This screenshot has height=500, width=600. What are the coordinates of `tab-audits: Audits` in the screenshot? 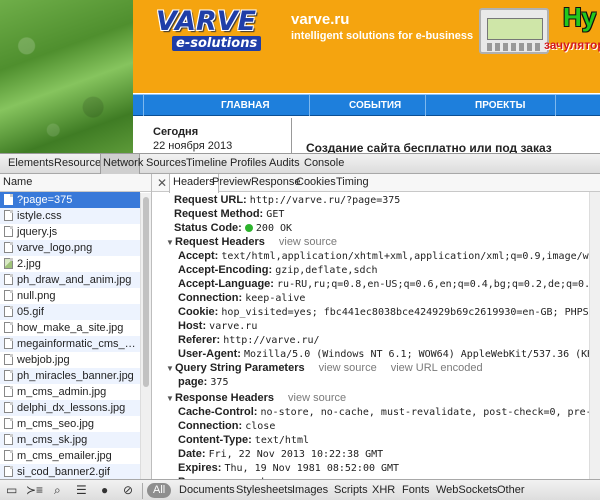 It's located at (284, 164).